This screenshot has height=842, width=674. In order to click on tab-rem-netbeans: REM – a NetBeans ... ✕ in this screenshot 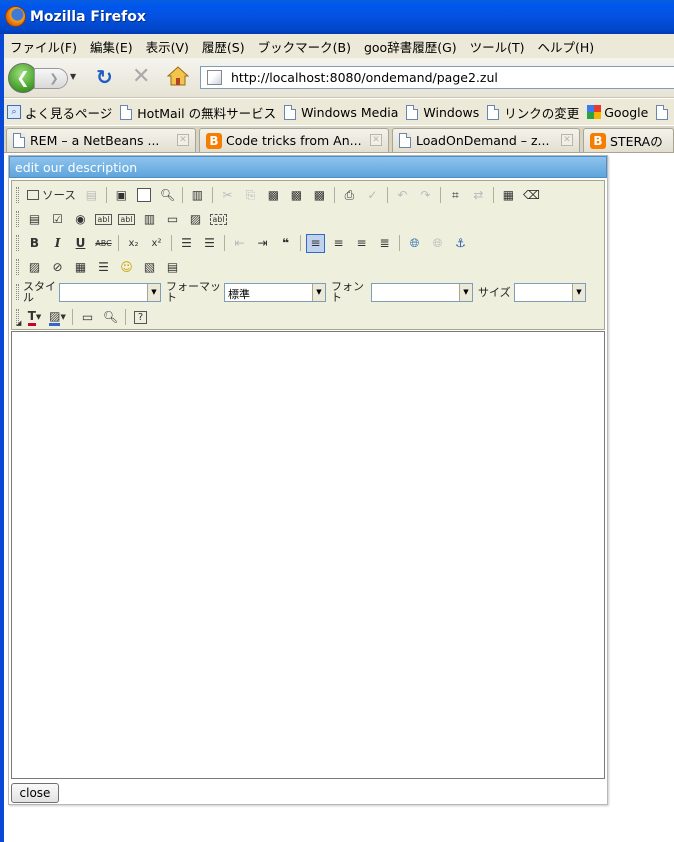, I will do `click(101, 140)`.